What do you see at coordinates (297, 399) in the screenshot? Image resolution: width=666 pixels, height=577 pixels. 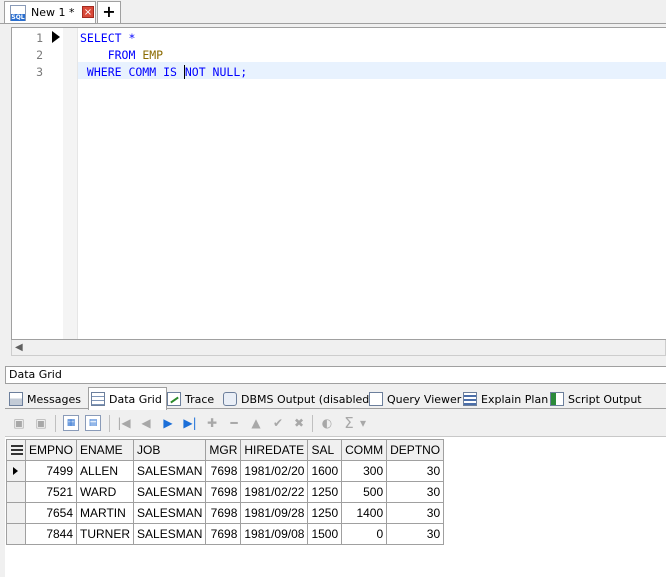 I see `tab-dbms-output: DBMS Output (disabled)` at bounding box center [297, 399].